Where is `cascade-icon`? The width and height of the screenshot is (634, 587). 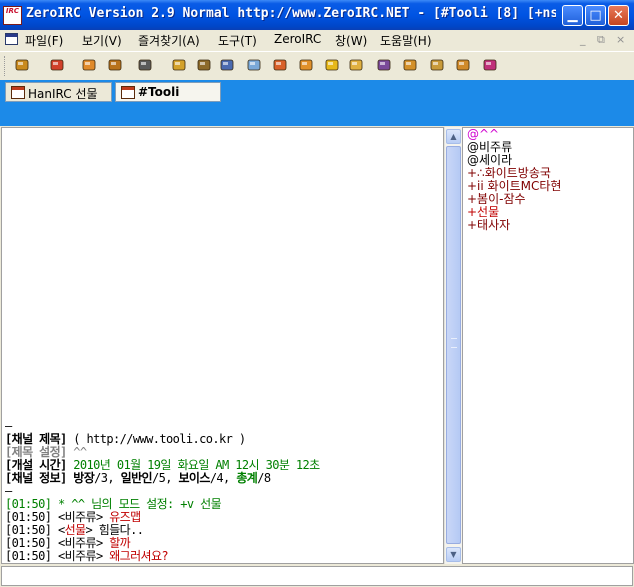
cascade-icon is located at coordinates (463, 65).